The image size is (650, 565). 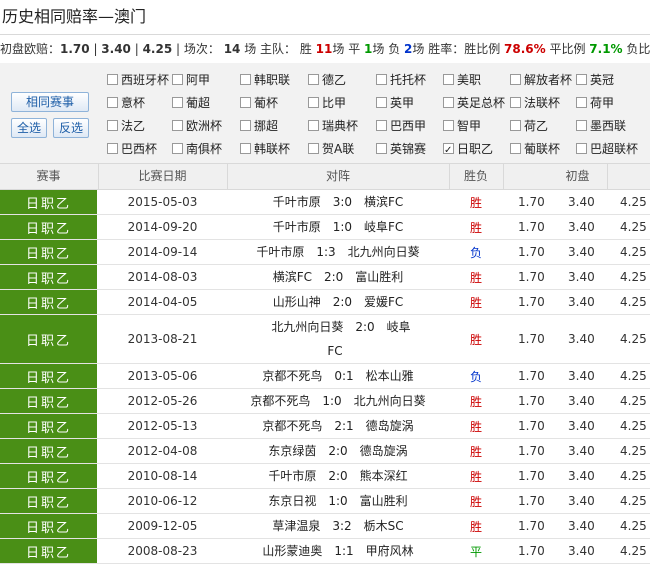 What do you see at coordinates (327, 80) in the screenshot?
I see `league-checkbox-item: 德乙` at bounding box center [327, 80].